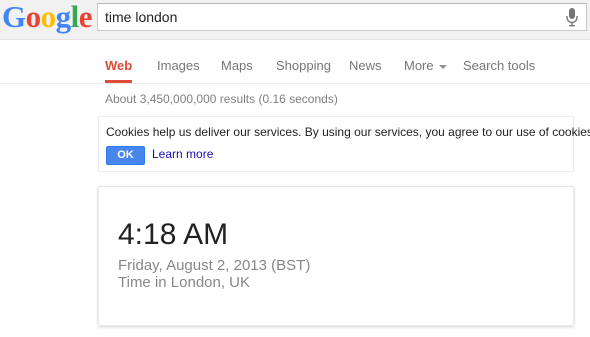 Image resolution: width=590 pixels, height=337 pixels. I want to click on current-time: 4:18 AM, so click(173, 234).